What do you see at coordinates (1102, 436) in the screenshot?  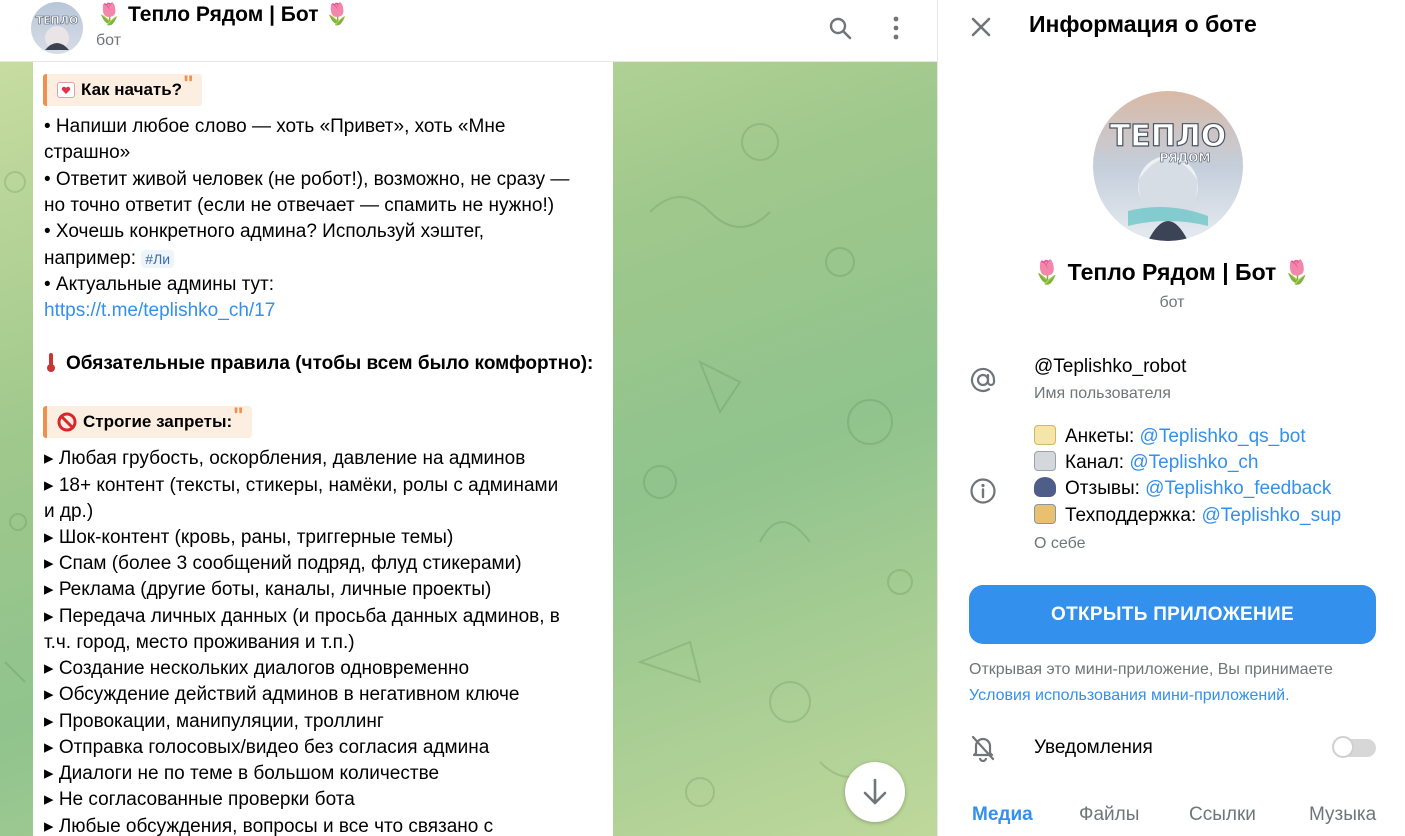 I see `bio-label: Анкеты:` at bounding box center [1102, 436].